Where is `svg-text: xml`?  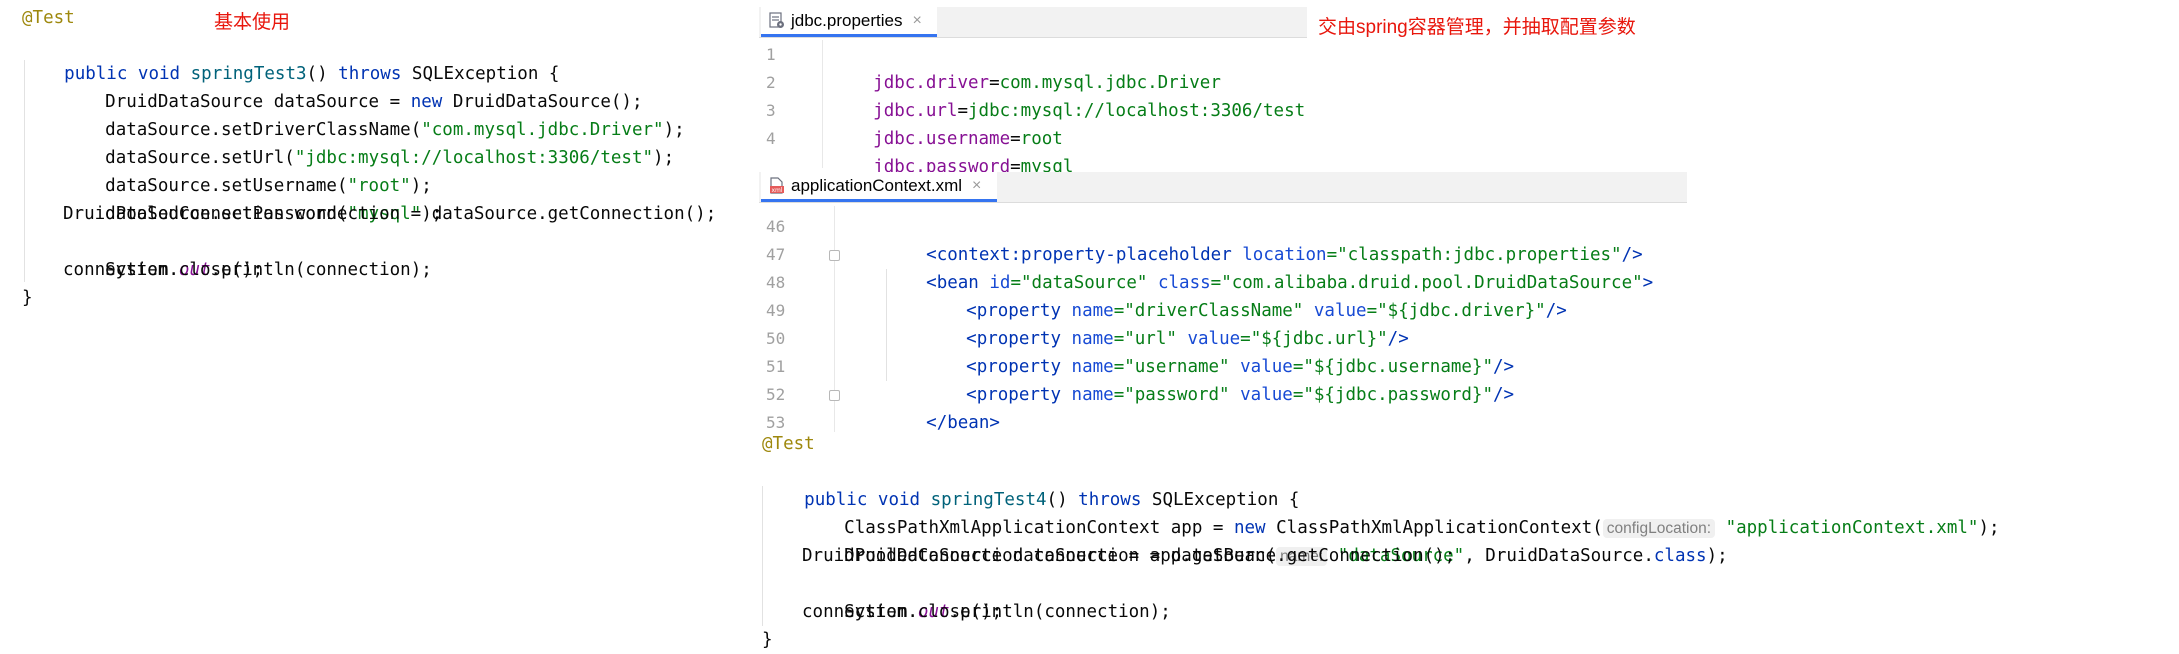
svg-text: xml is located at coordinates (776, 190).